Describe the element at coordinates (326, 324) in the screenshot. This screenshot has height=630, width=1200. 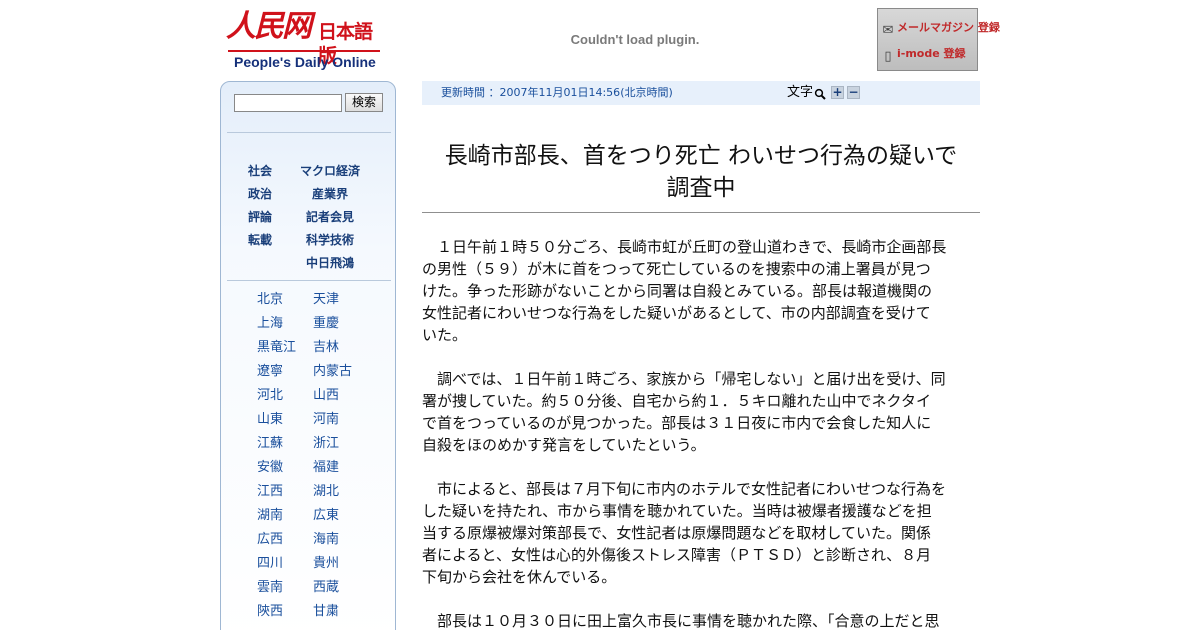
I see `region-link: 重慶` at that location.